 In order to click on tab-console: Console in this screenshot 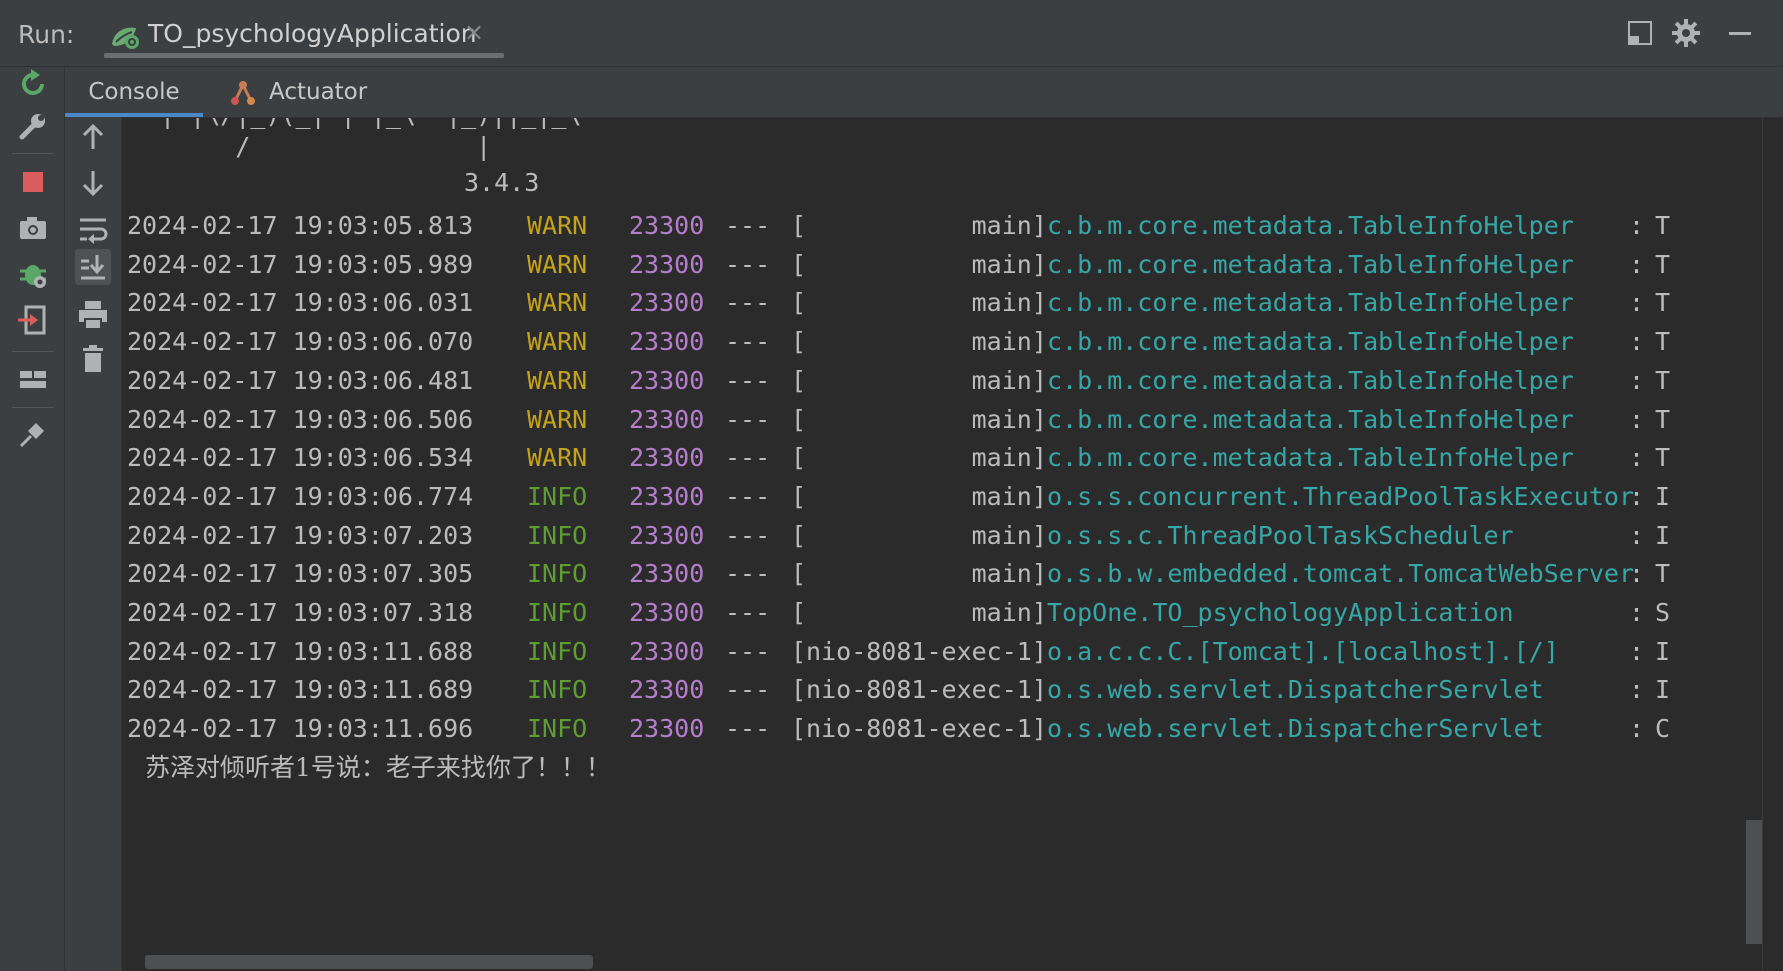, I will do `click(134, 92)`.